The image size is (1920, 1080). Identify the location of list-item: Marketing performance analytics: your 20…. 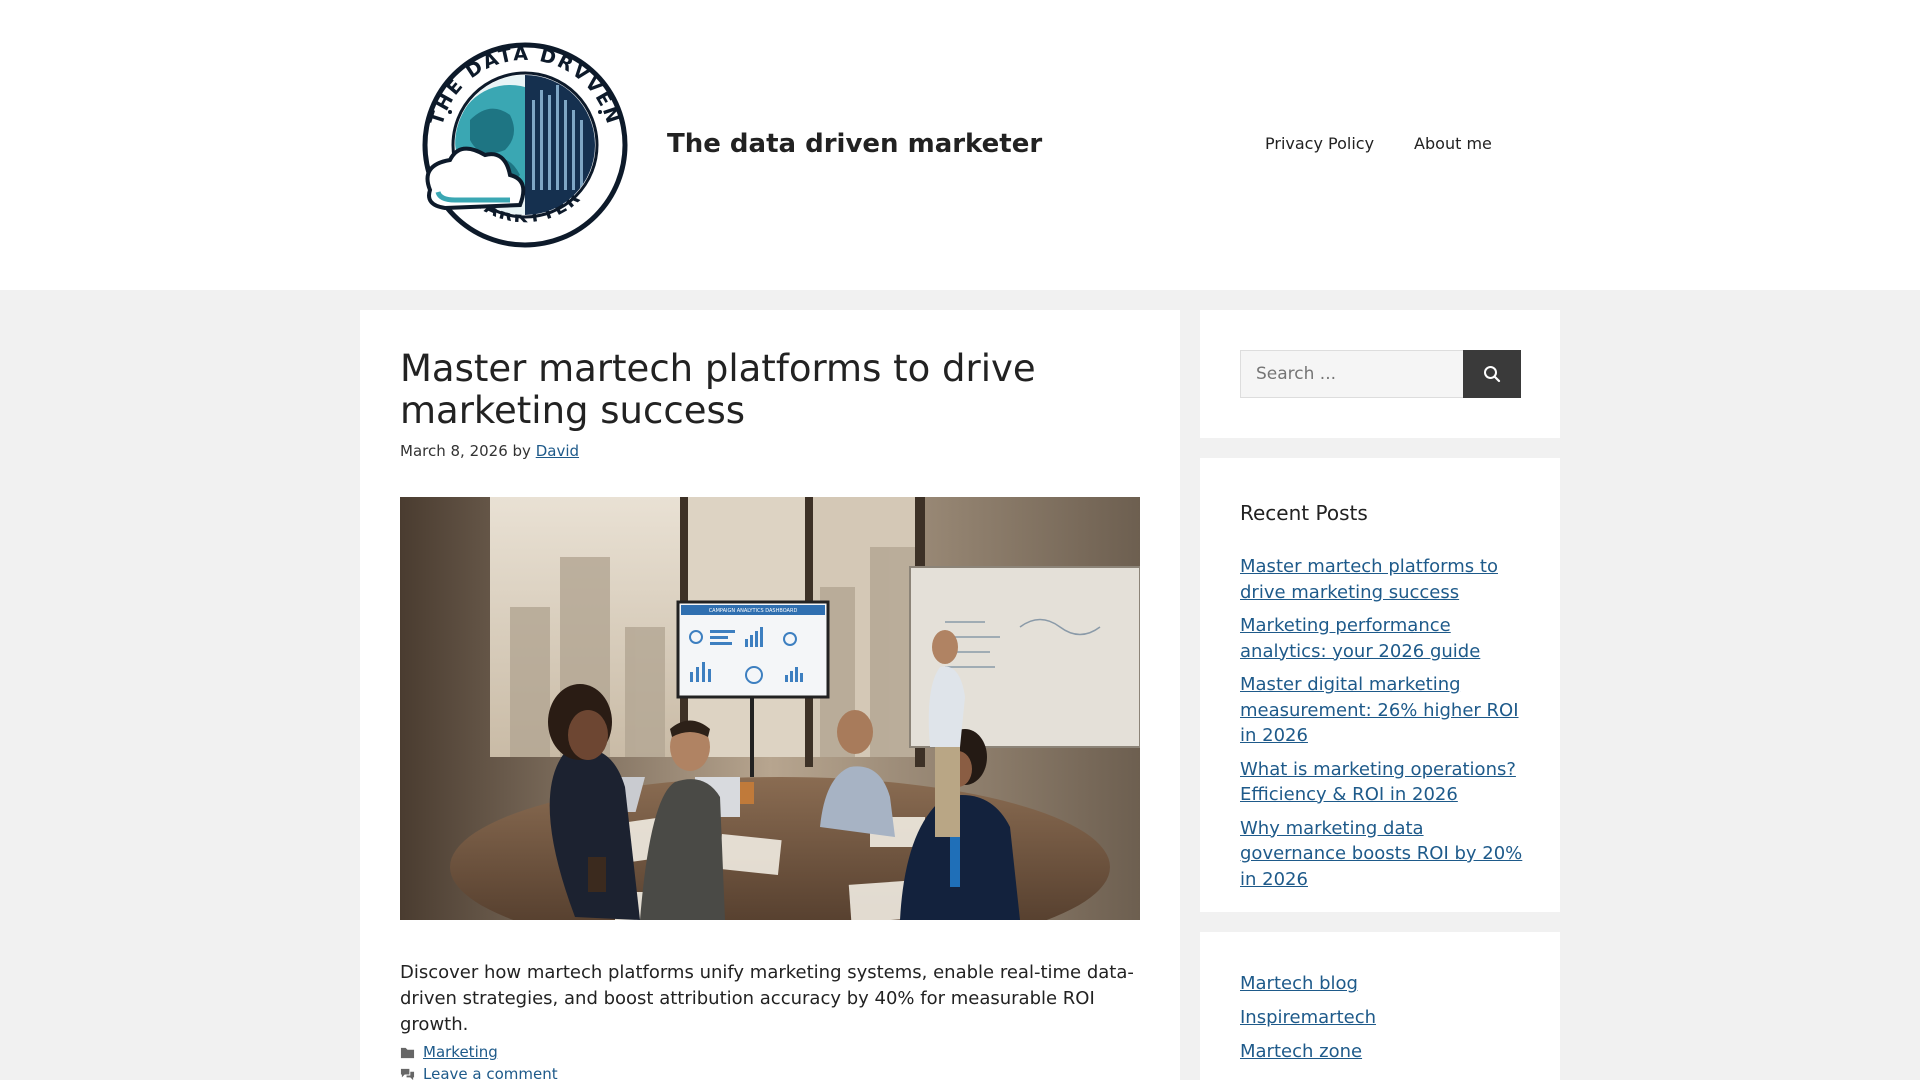
(1385, 638).